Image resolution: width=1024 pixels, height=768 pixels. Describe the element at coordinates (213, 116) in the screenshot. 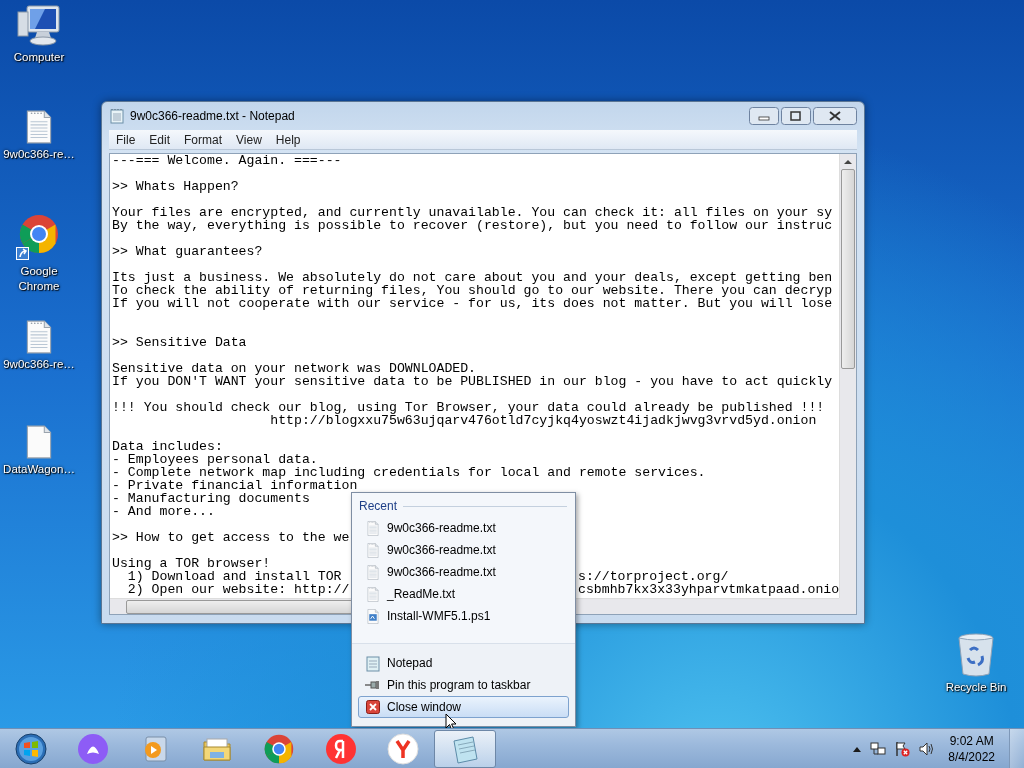

I see `window-title: 9w0c366-readme.txt - Notepad` at that location.